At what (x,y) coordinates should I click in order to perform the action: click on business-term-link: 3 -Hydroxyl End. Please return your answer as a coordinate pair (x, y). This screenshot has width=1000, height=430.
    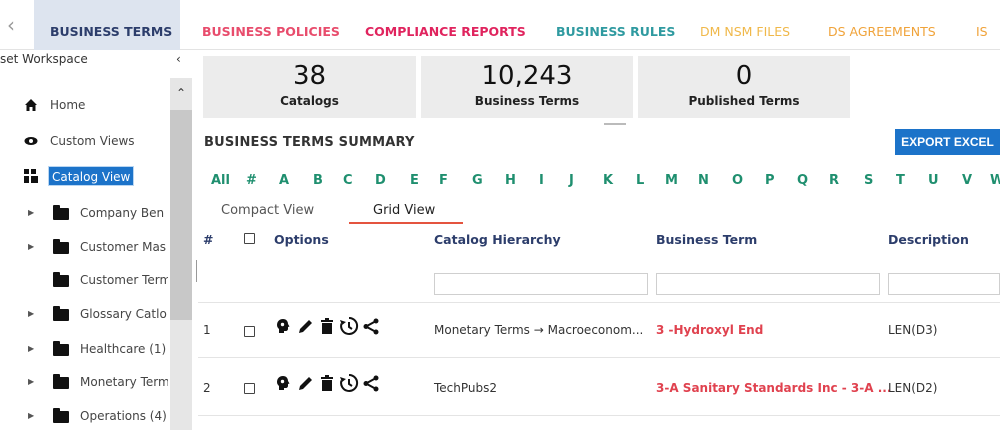
    Looking at the image, I should click on (709, 330).